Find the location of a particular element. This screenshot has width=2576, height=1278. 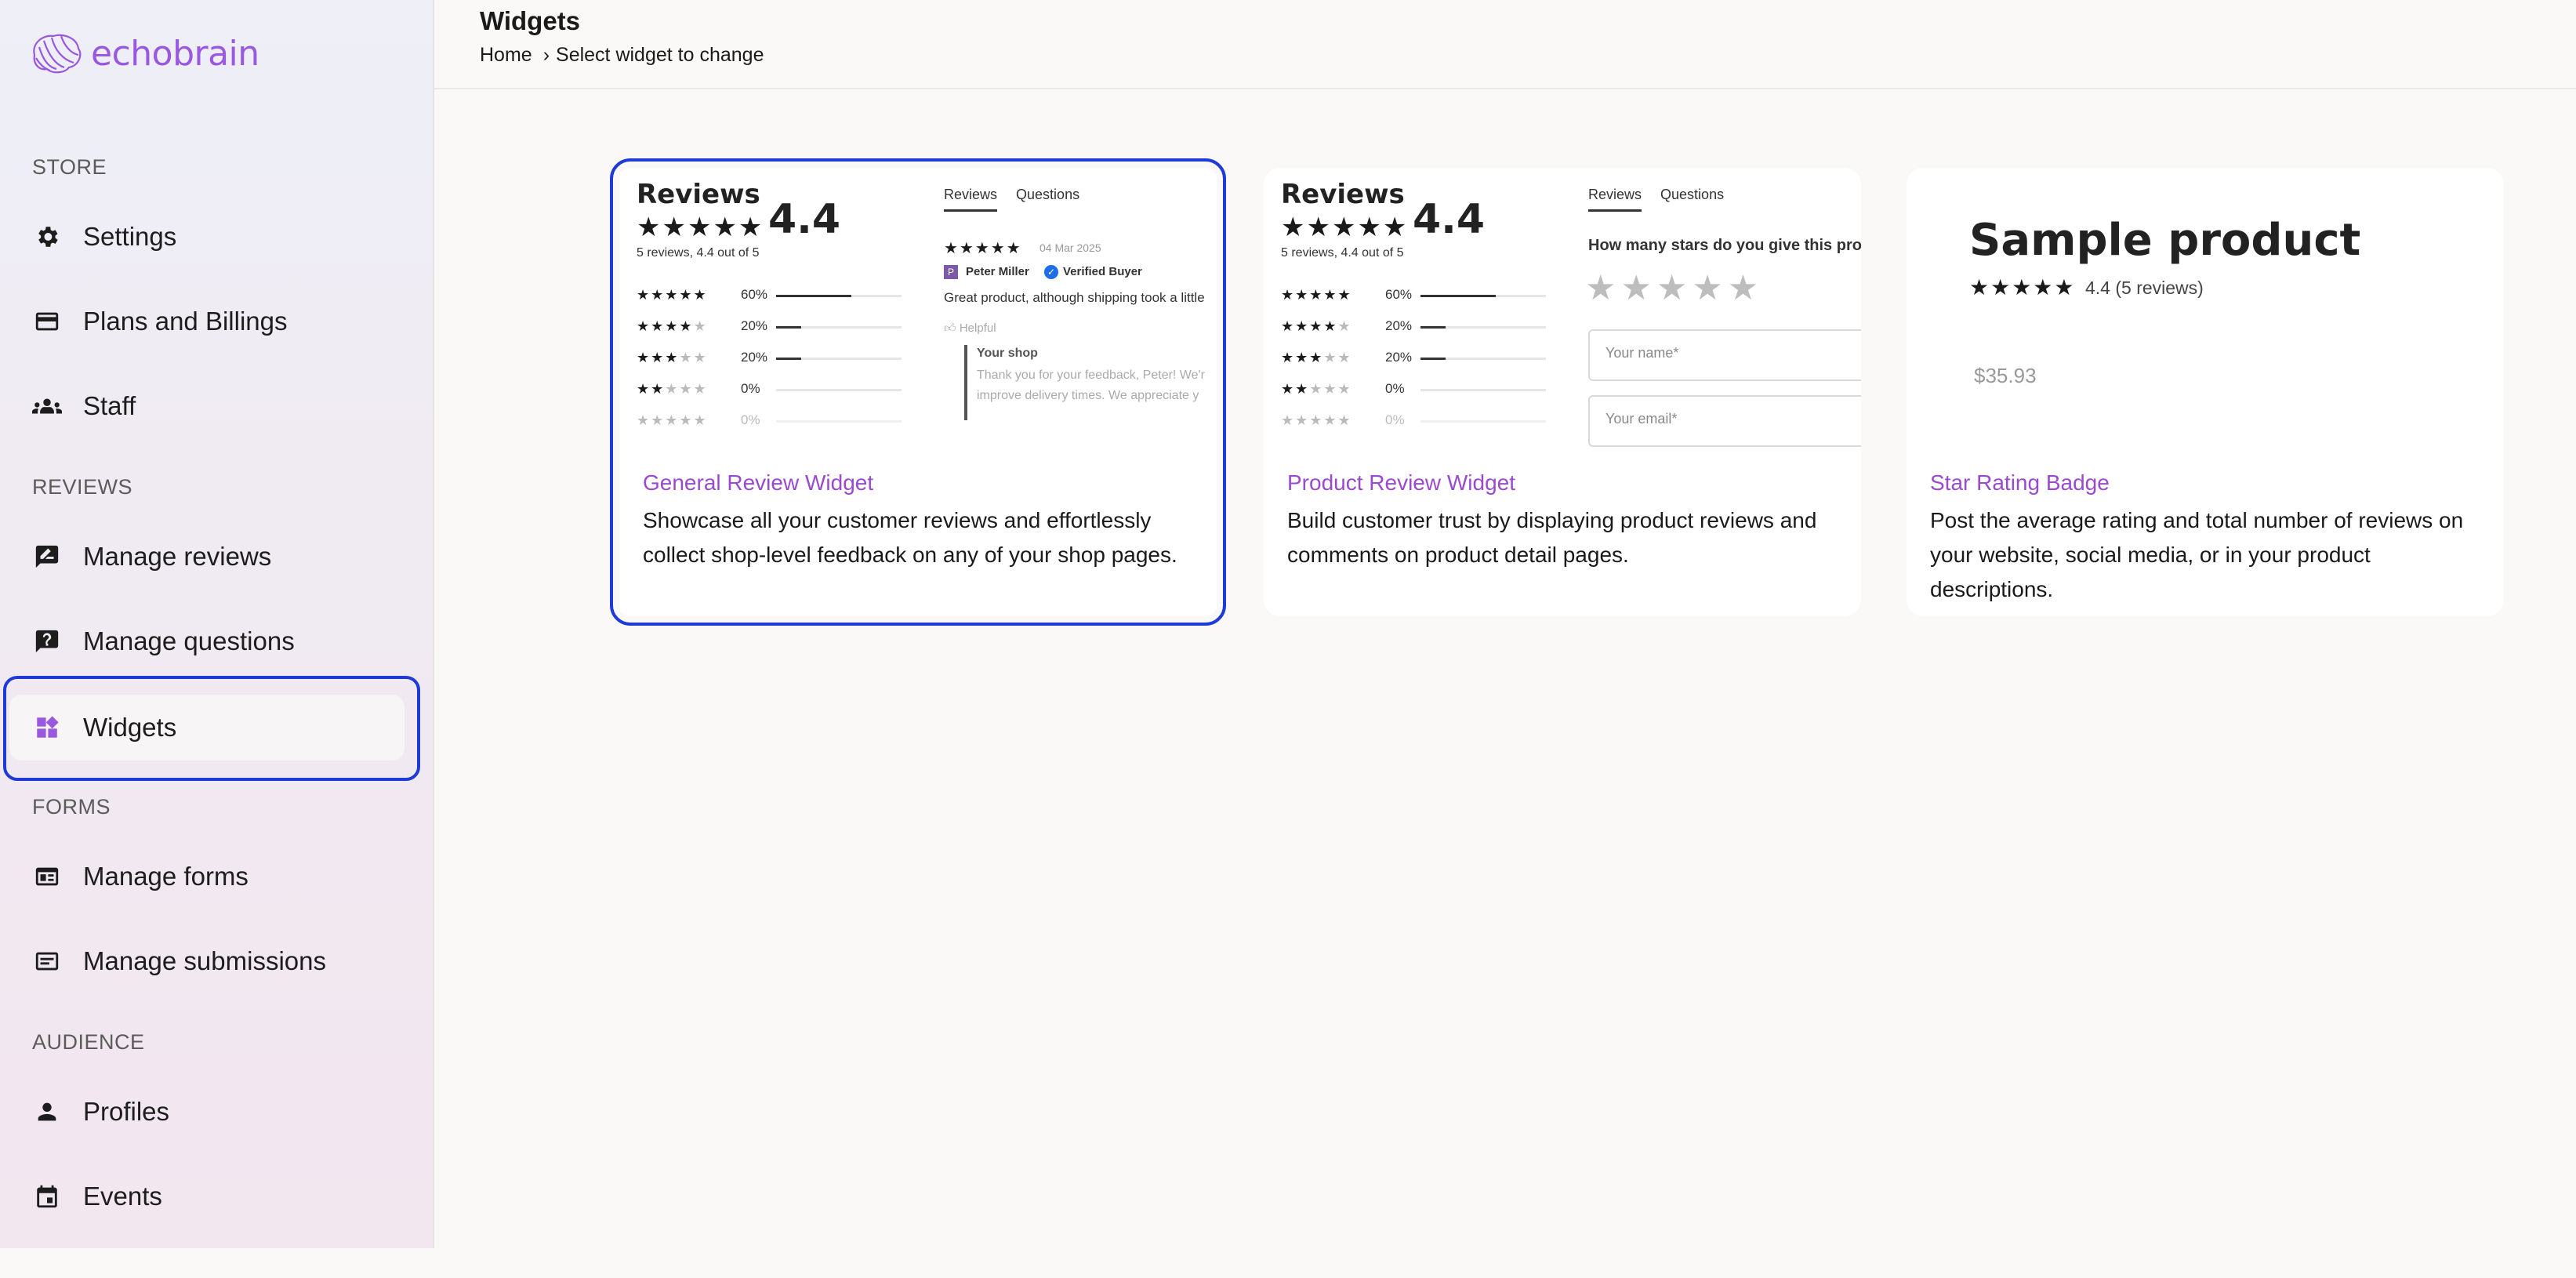

reply-label: Your shop is located at coordinates (1008, 353).